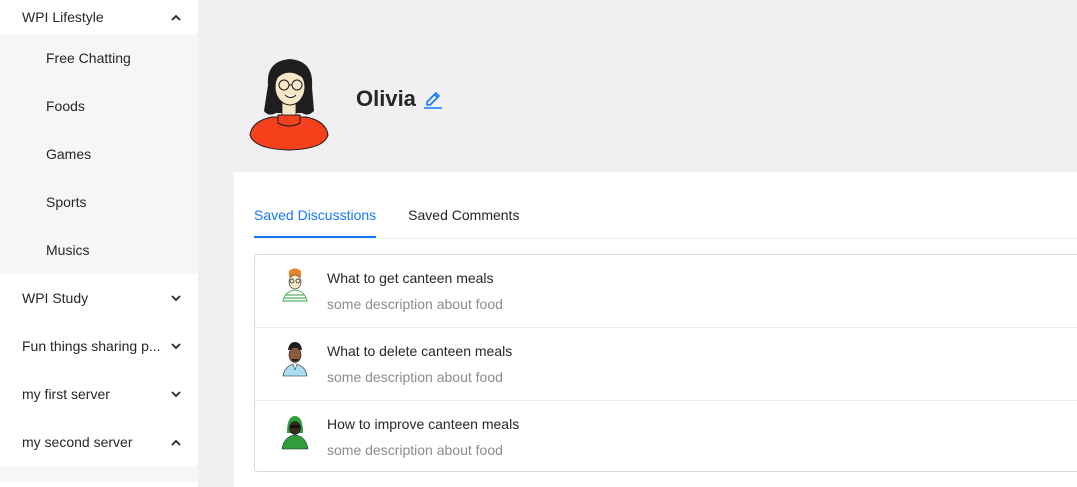 The height and width of the screenshot is (487, 1077). Describe the element at coordinates (433, 98) in the screenshot. I see `edit-pencil-icon` at that location.